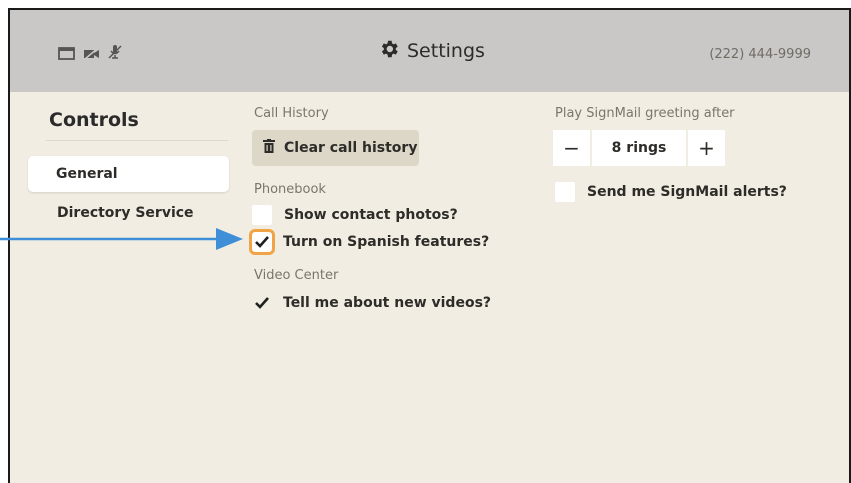  Describe the element at coordinates (446, 51) in the screenshot. I see `page-title: Settings` at that location.